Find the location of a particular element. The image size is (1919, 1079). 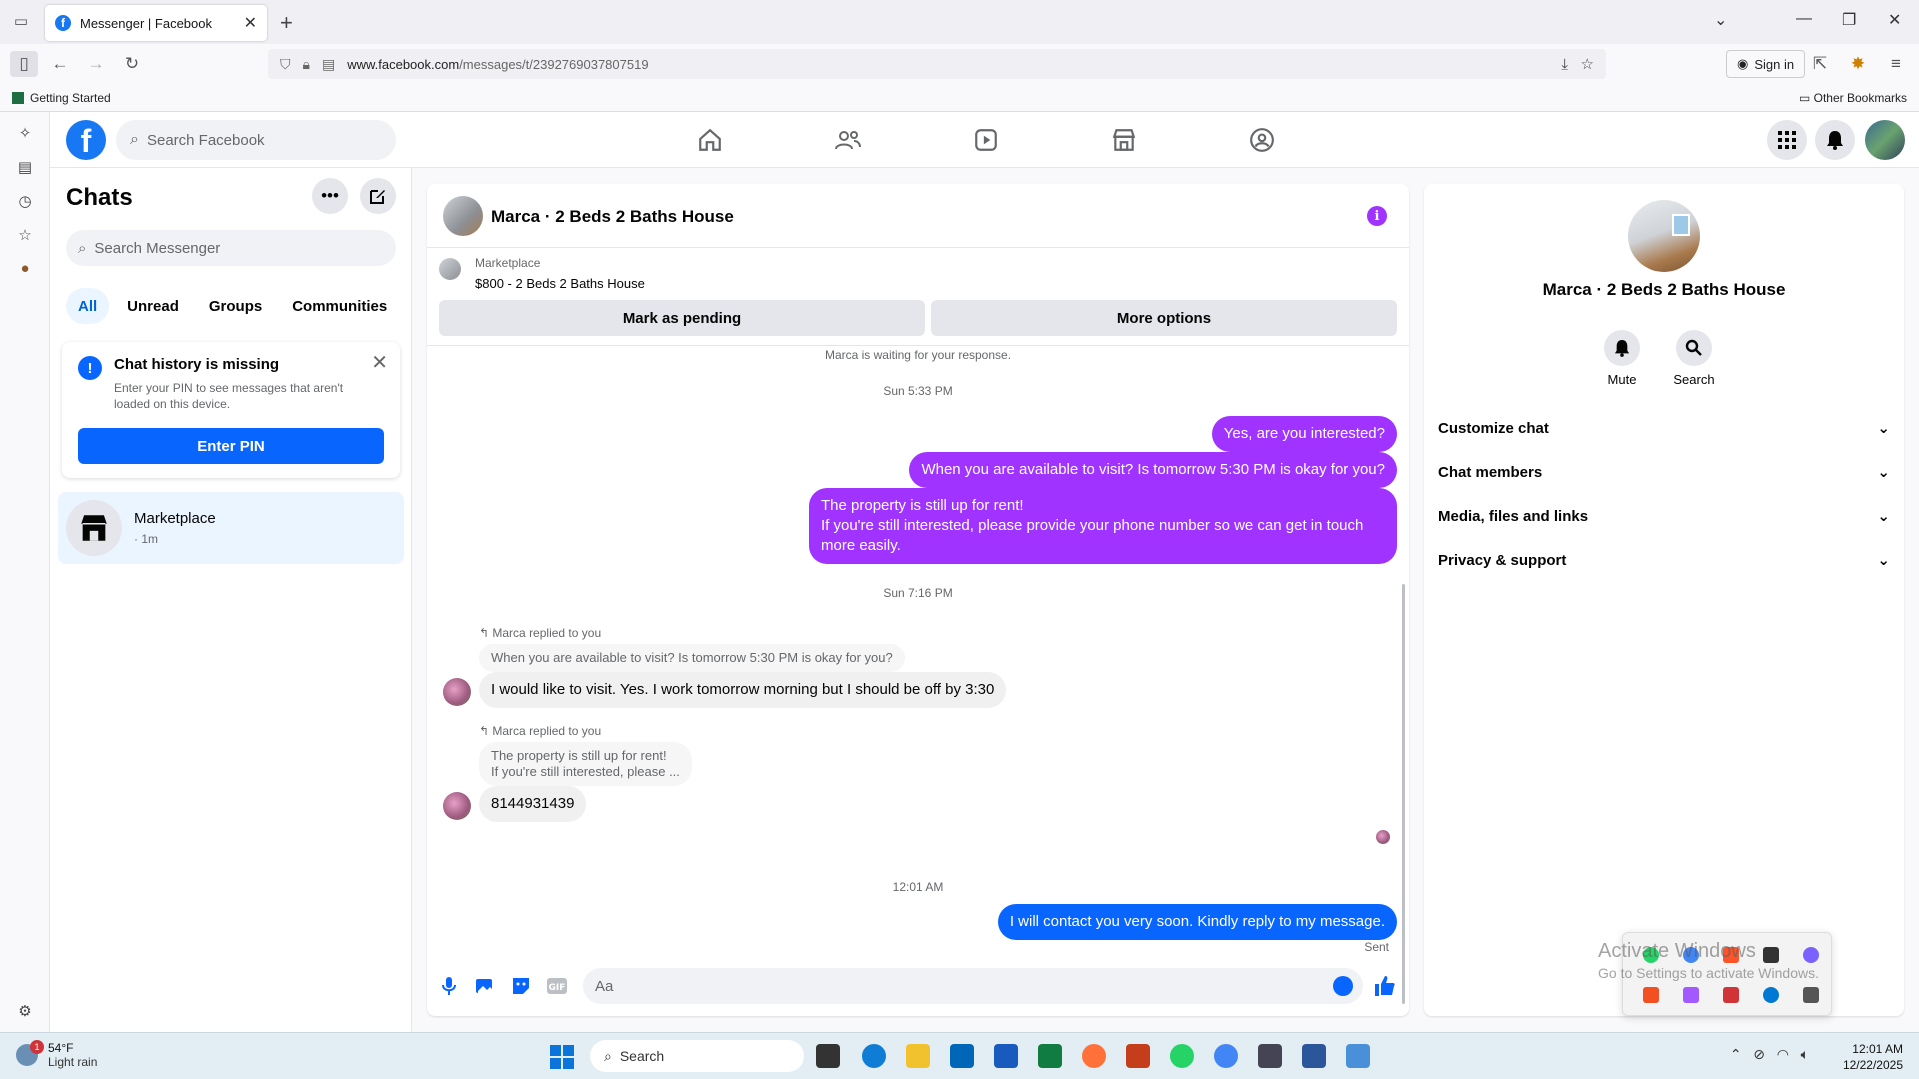

menu-icon: ≡ is located at coordinates (1896, 64).